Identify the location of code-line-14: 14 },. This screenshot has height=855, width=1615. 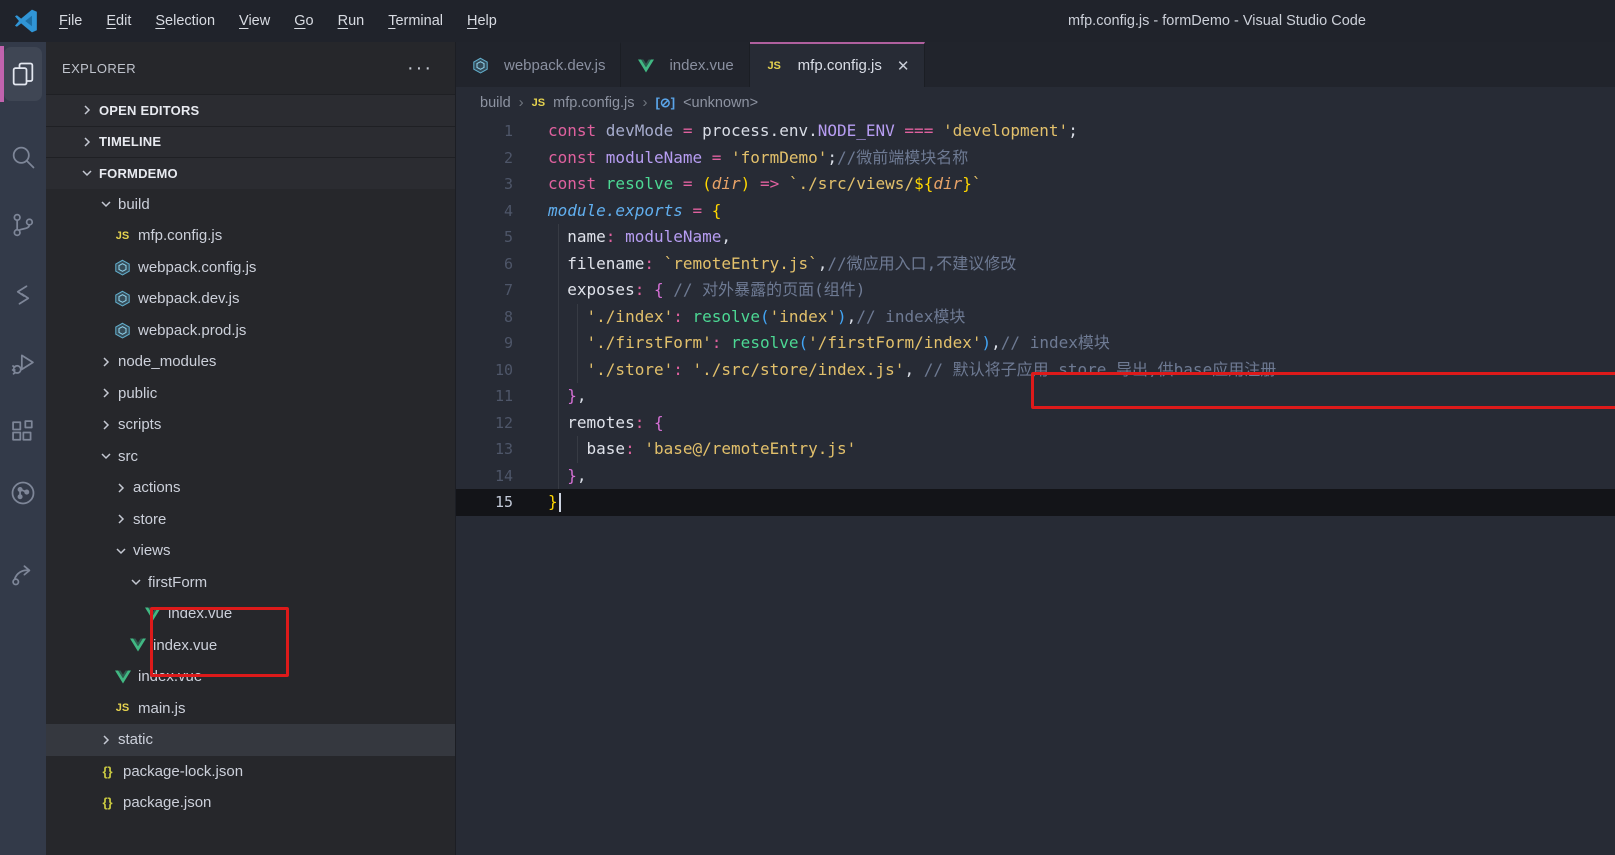
(1035, 475).